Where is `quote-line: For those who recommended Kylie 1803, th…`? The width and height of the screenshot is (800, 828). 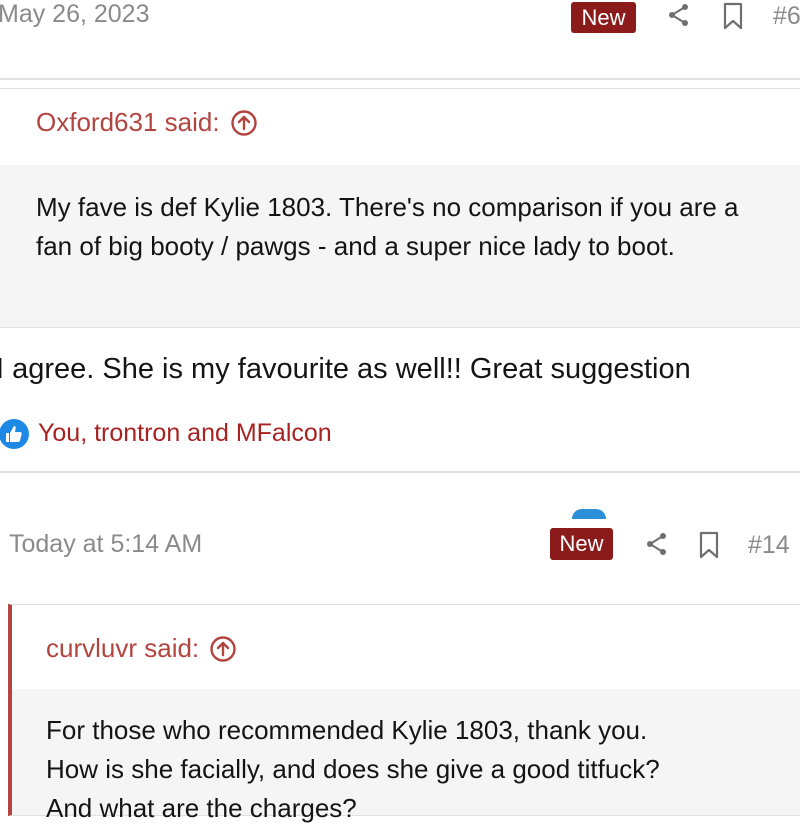
quote-line: For those who recommended Kylie 1803, th… is located at coordinates (347, 730).